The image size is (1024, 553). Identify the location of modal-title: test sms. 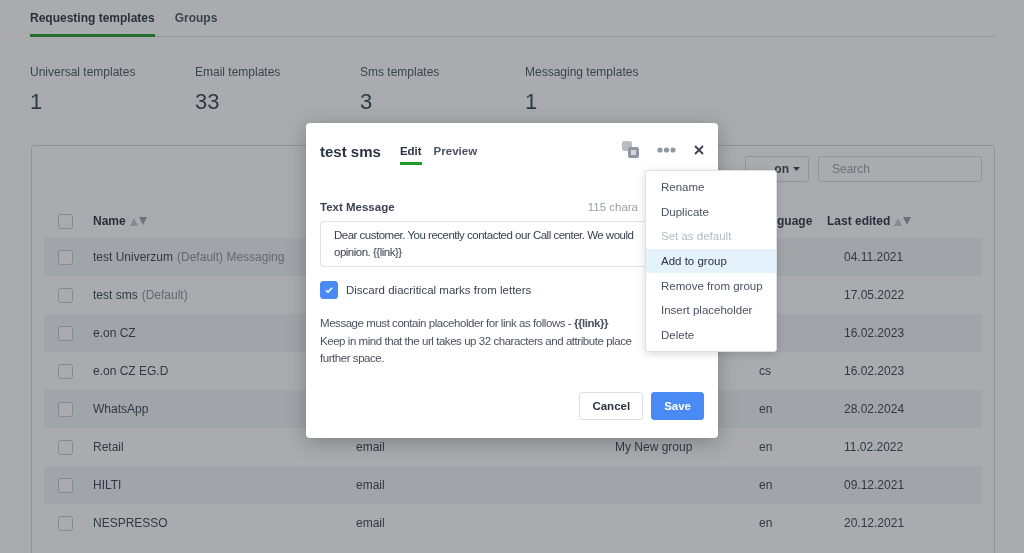
(350, 151).